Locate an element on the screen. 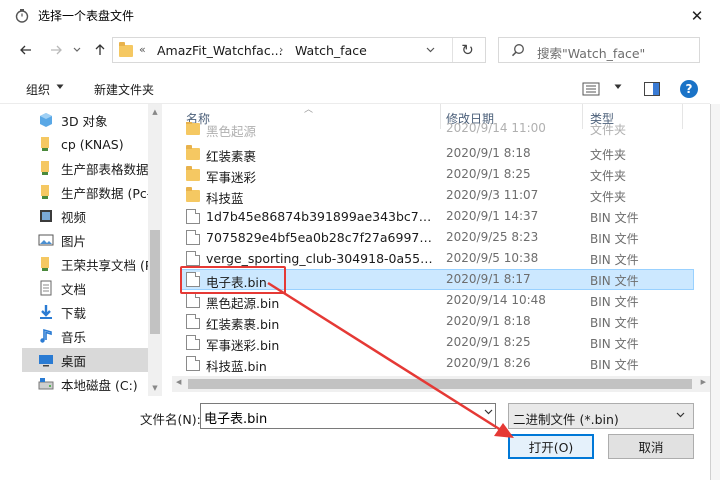 The width and height of the screenshot is (720, 480). sidebar-item-videos: 视频 is located at coordinates (85, 216).